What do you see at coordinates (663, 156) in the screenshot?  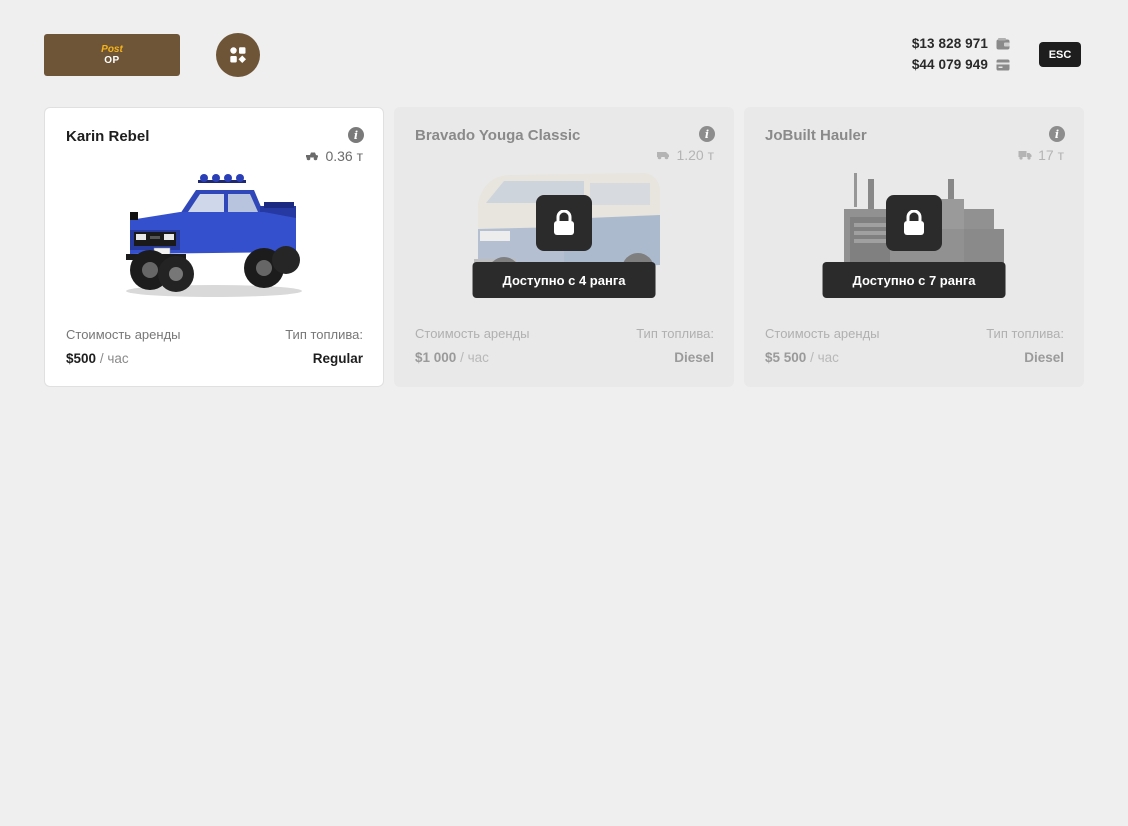 I see `van-icon` at bounding box center [663, 156].